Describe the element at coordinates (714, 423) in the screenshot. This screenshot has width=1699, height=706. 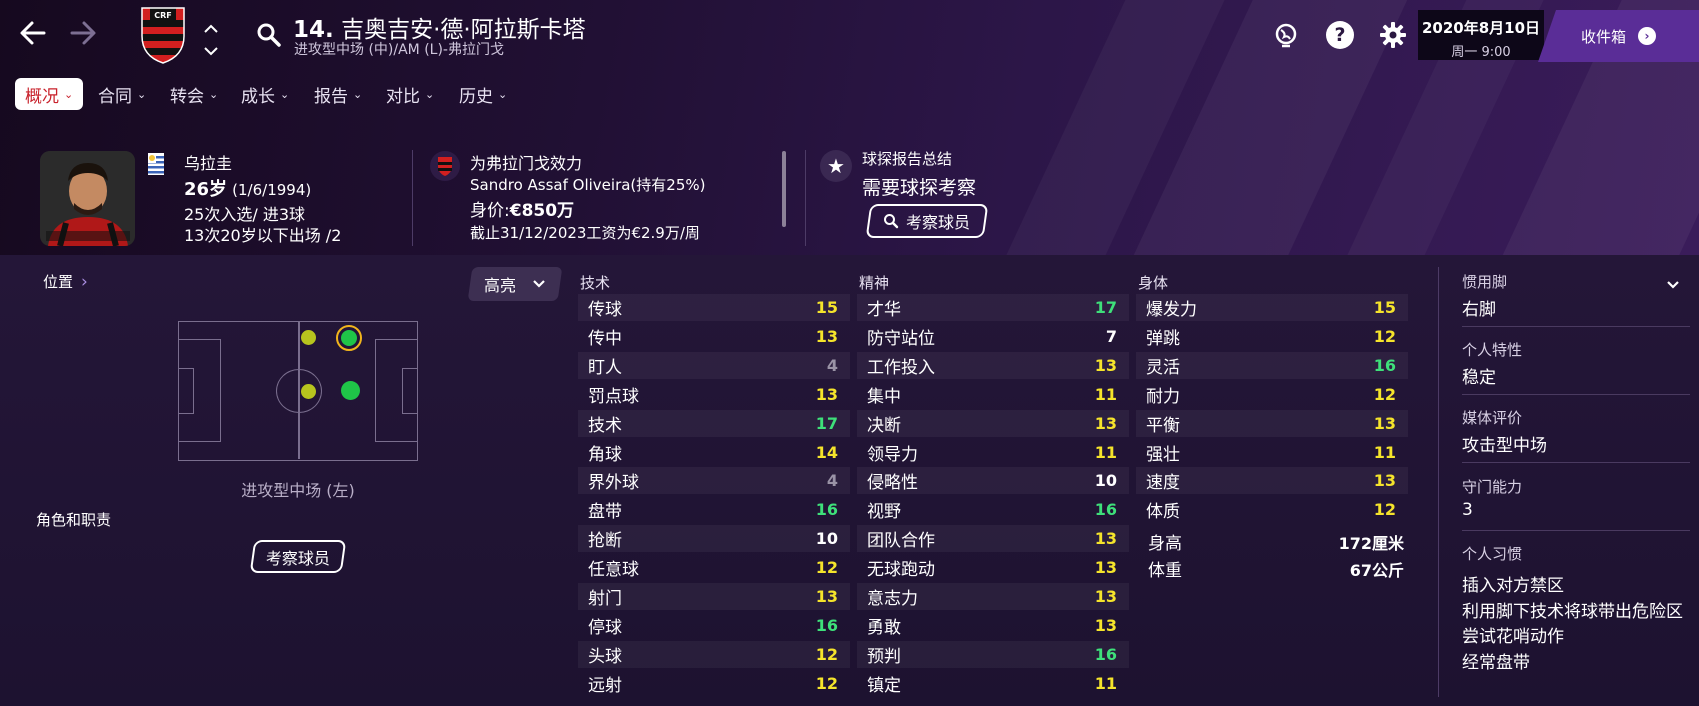
I see `attribute-row: 技术 17` at that location.